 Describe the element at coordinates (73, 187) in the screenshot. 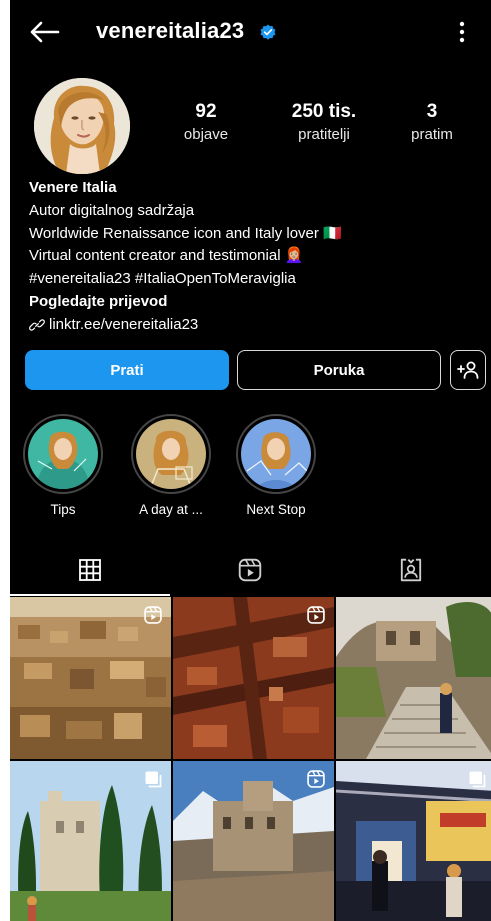

I see `display-name: Venere Italia` at that location.